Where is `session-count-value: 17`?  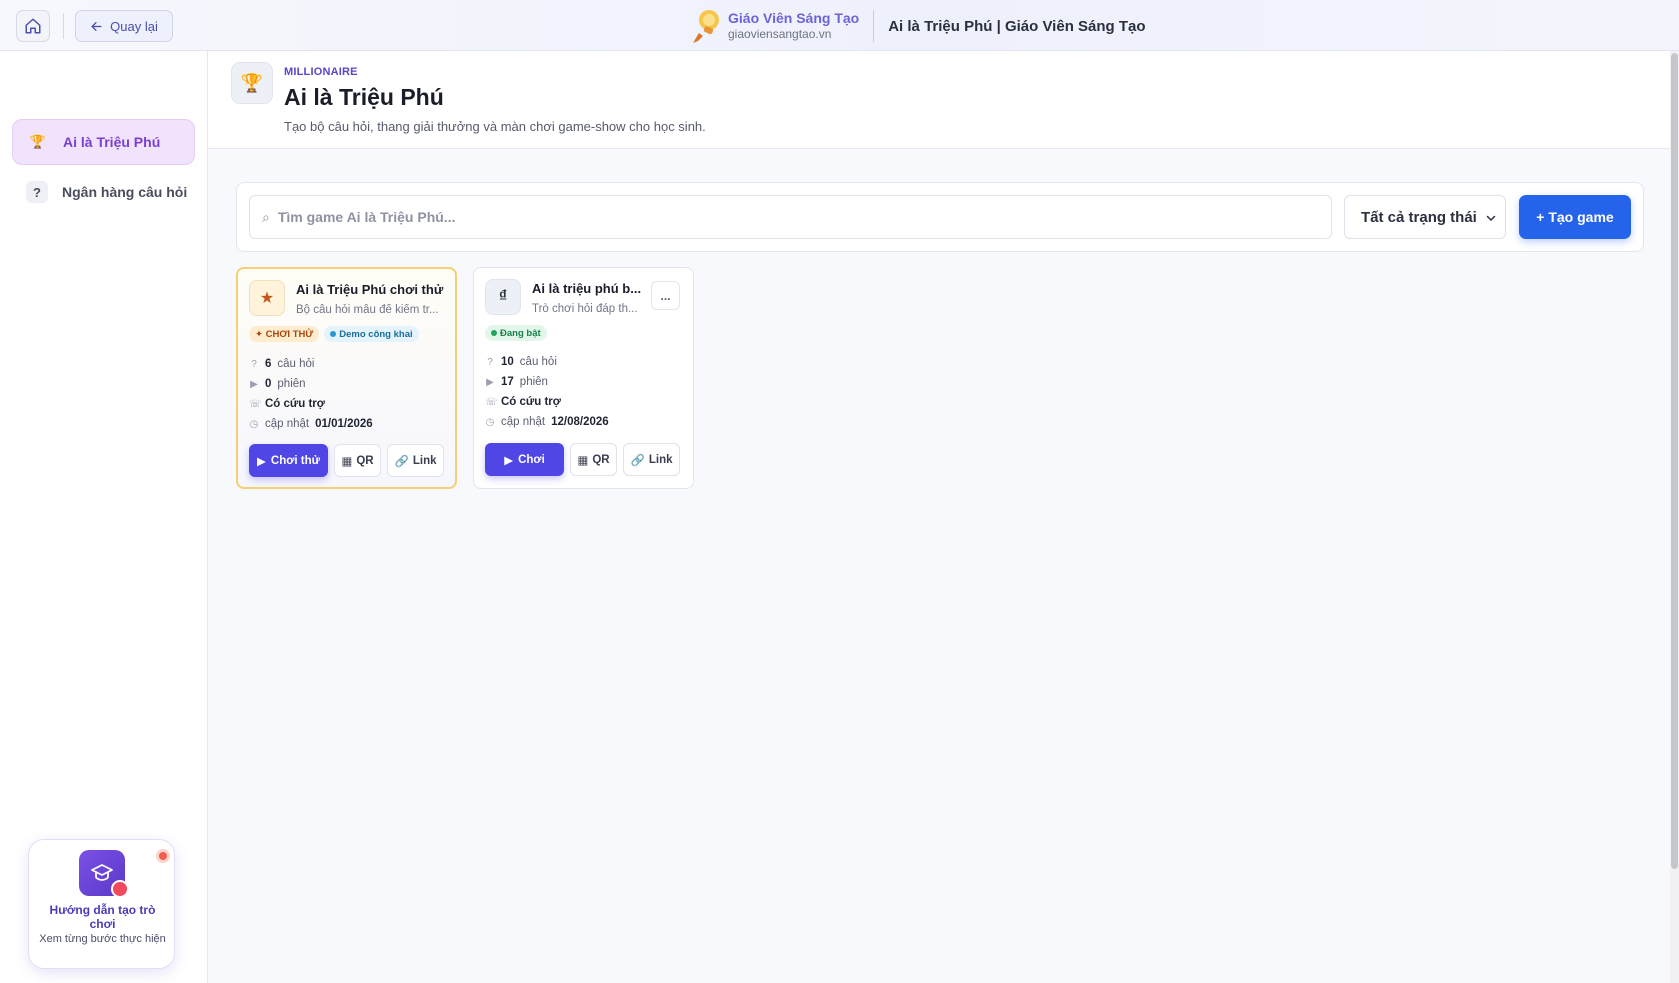
session-count-value: 17 is located at coordinates (507, 382).